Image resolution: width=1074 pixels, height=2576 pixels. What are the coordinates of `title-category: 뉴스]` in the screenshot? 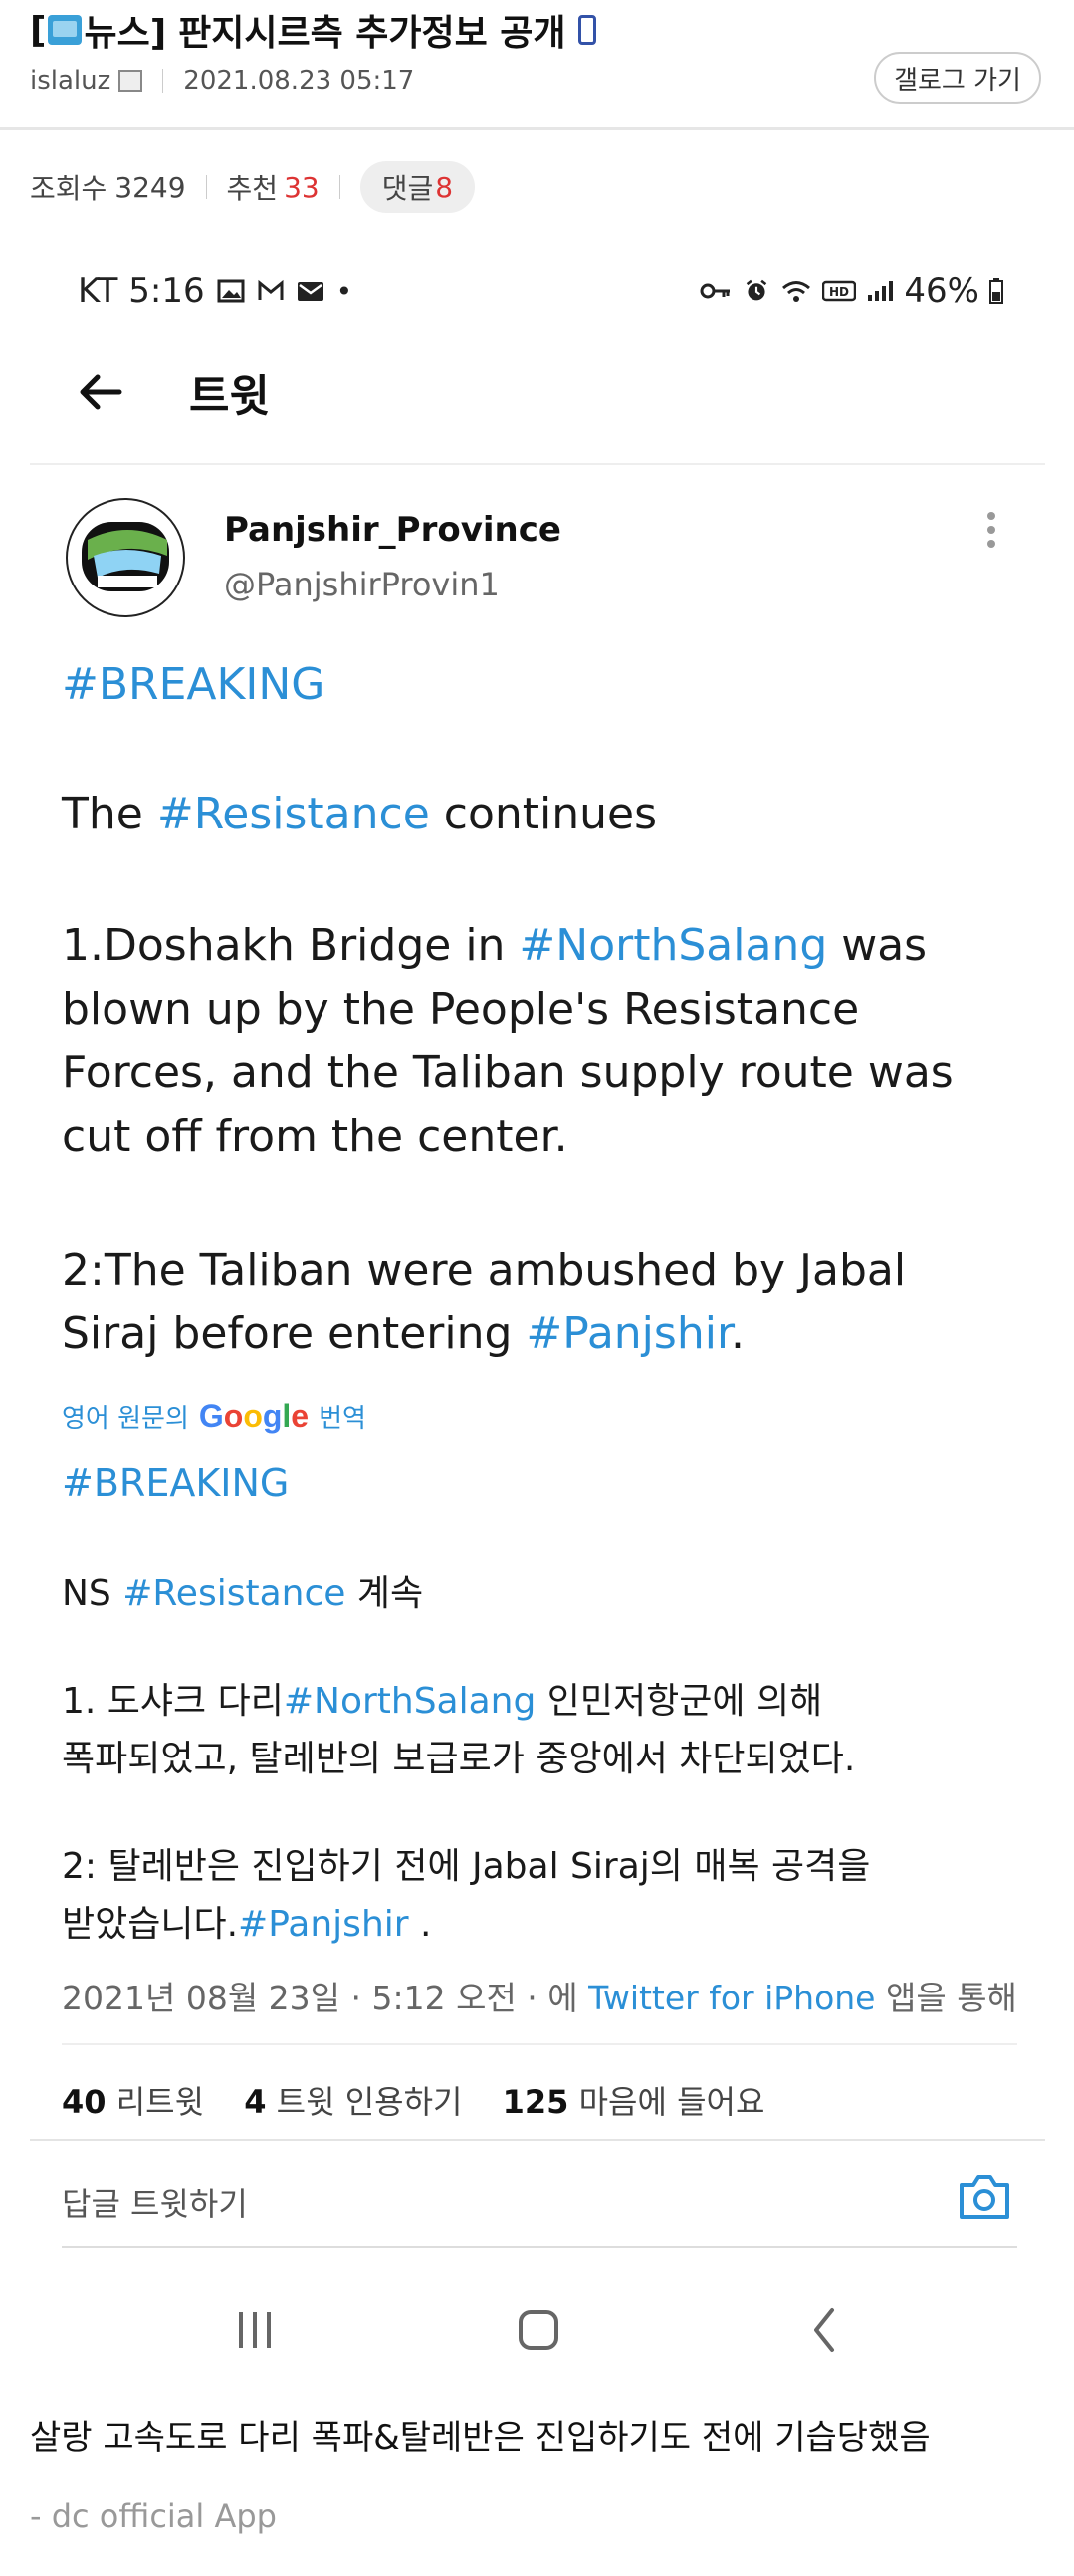 It's located at (125, 33).